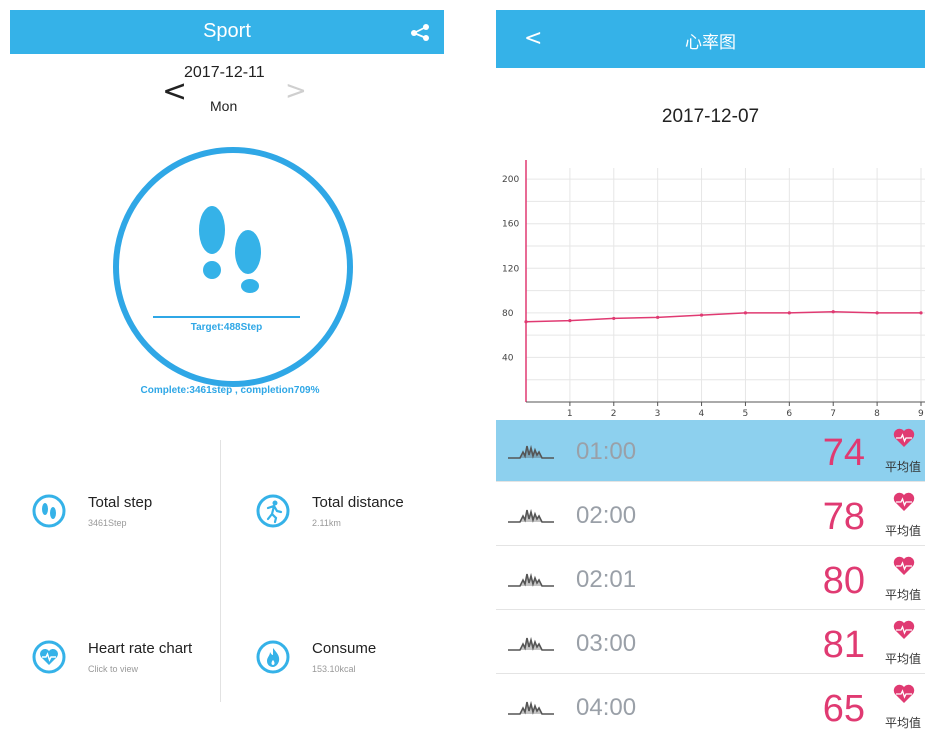 The width and height of the screenshot is (925, 729). I want to click on page-title: 心率图, so click(710, 43).